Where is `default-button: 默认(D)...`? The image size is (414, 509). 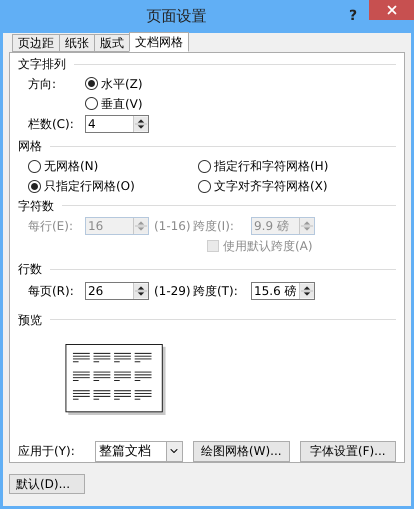
default-button: 默认(D)... is located at coordinates (47, 484).